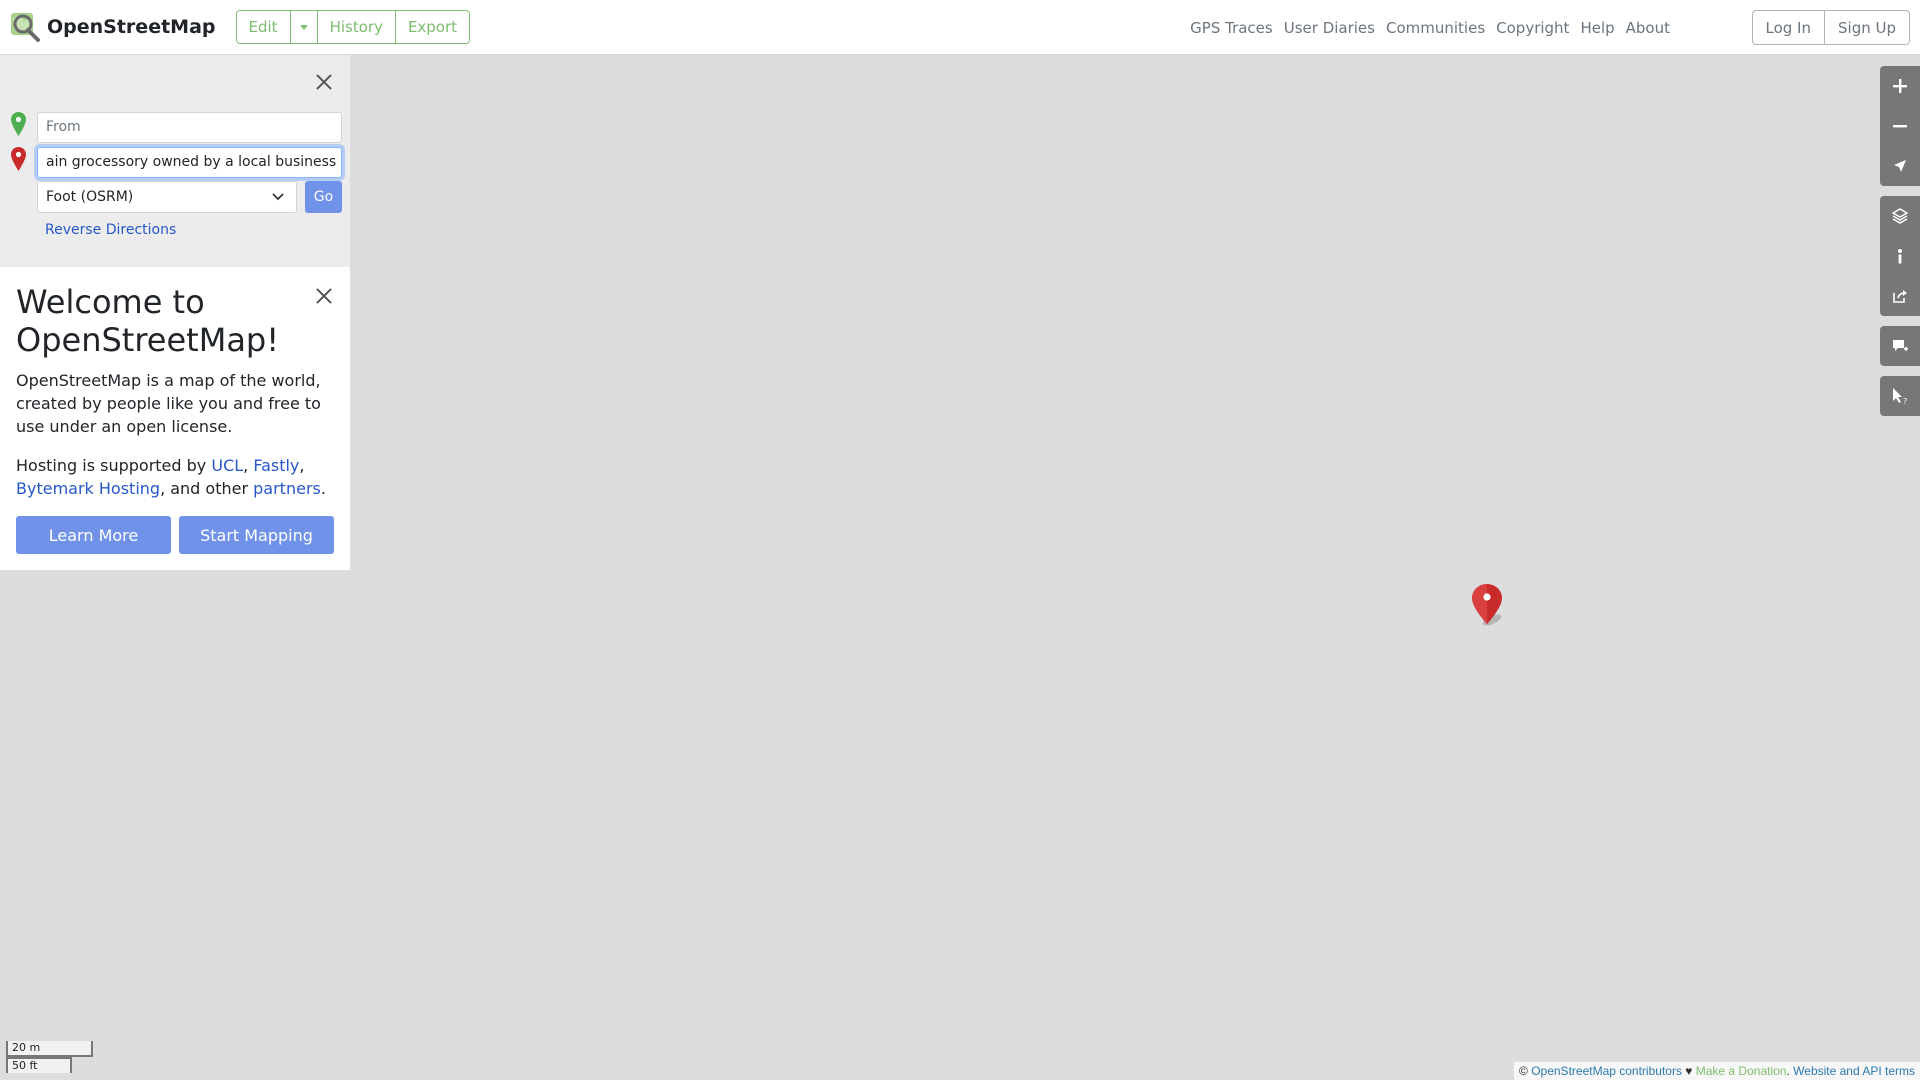  I want to click on query-feature-icon: ?, so click(1900, 396).